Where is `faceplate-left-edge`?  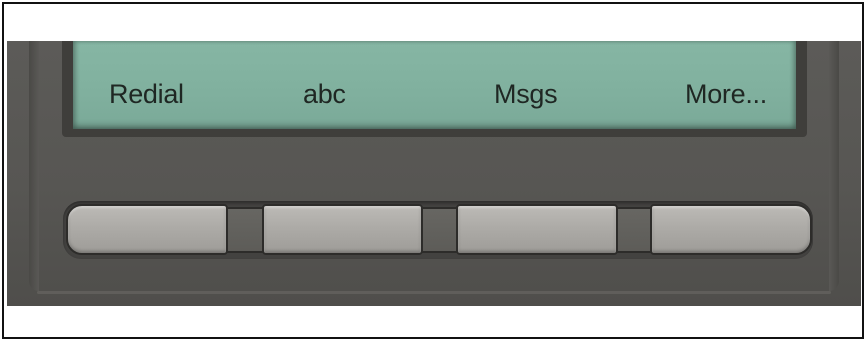
faceplate-left-edge is located at coordinates (34, 166).